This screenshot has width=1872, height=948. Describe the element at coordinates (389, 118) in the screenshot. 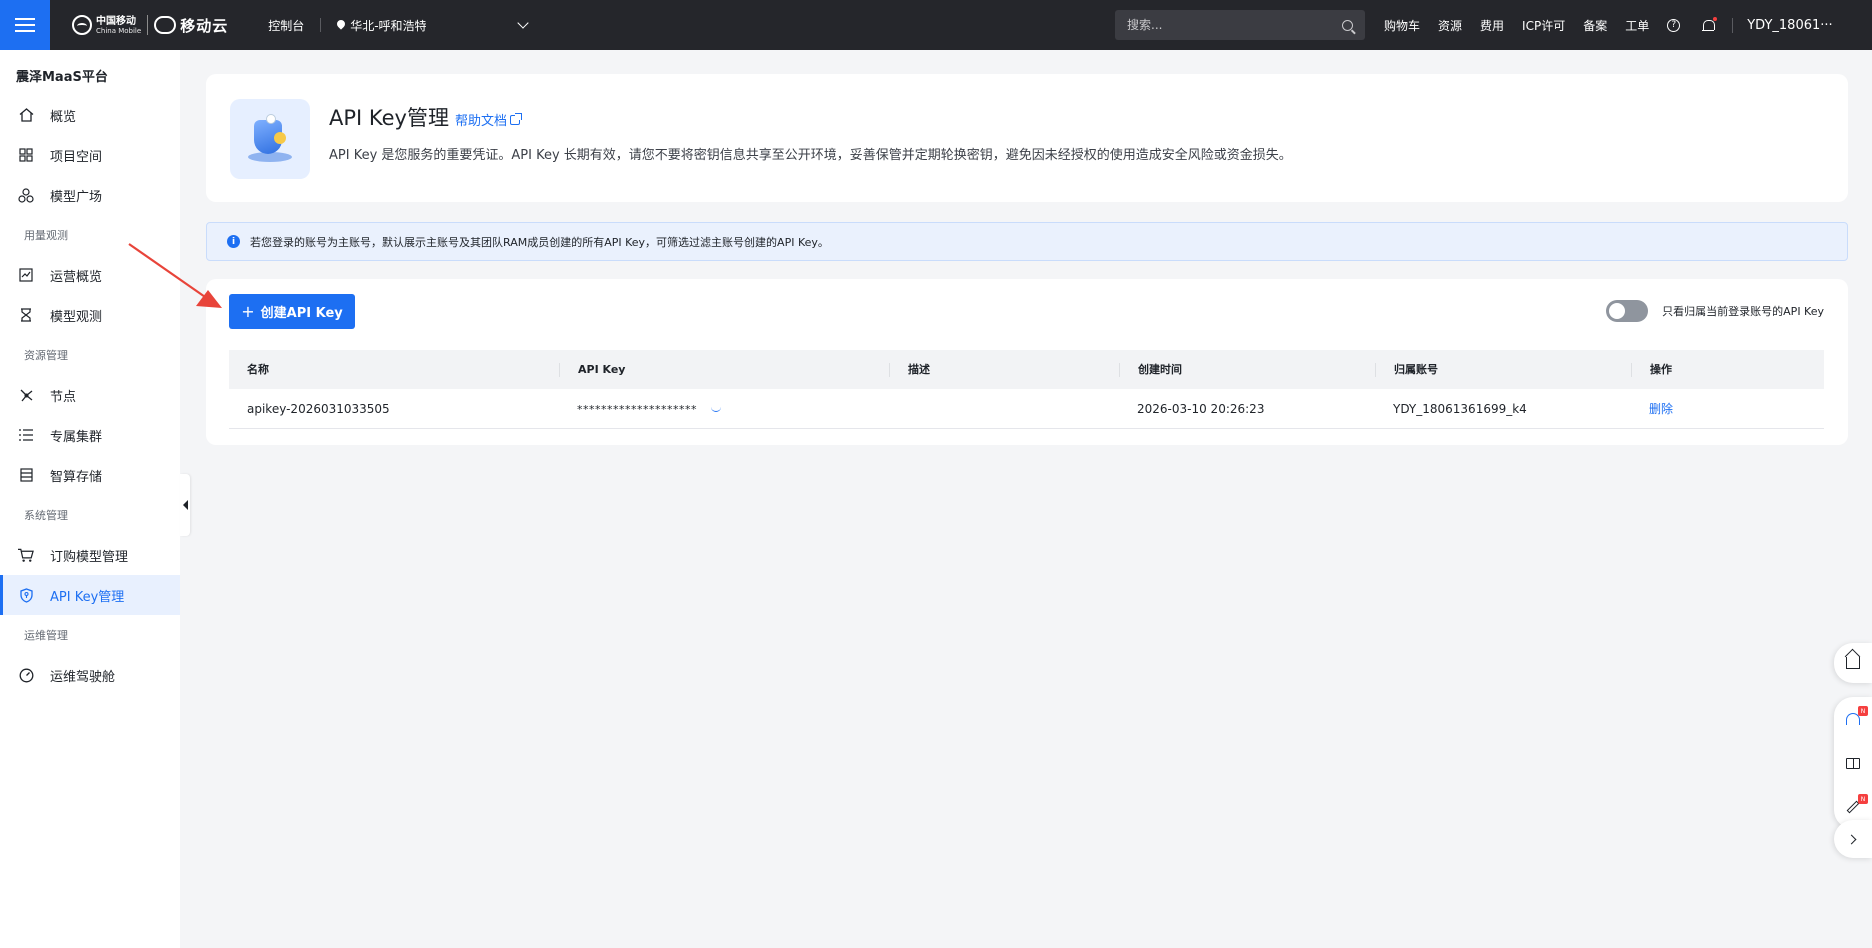

I see `page-title: API Key管理` at that location.